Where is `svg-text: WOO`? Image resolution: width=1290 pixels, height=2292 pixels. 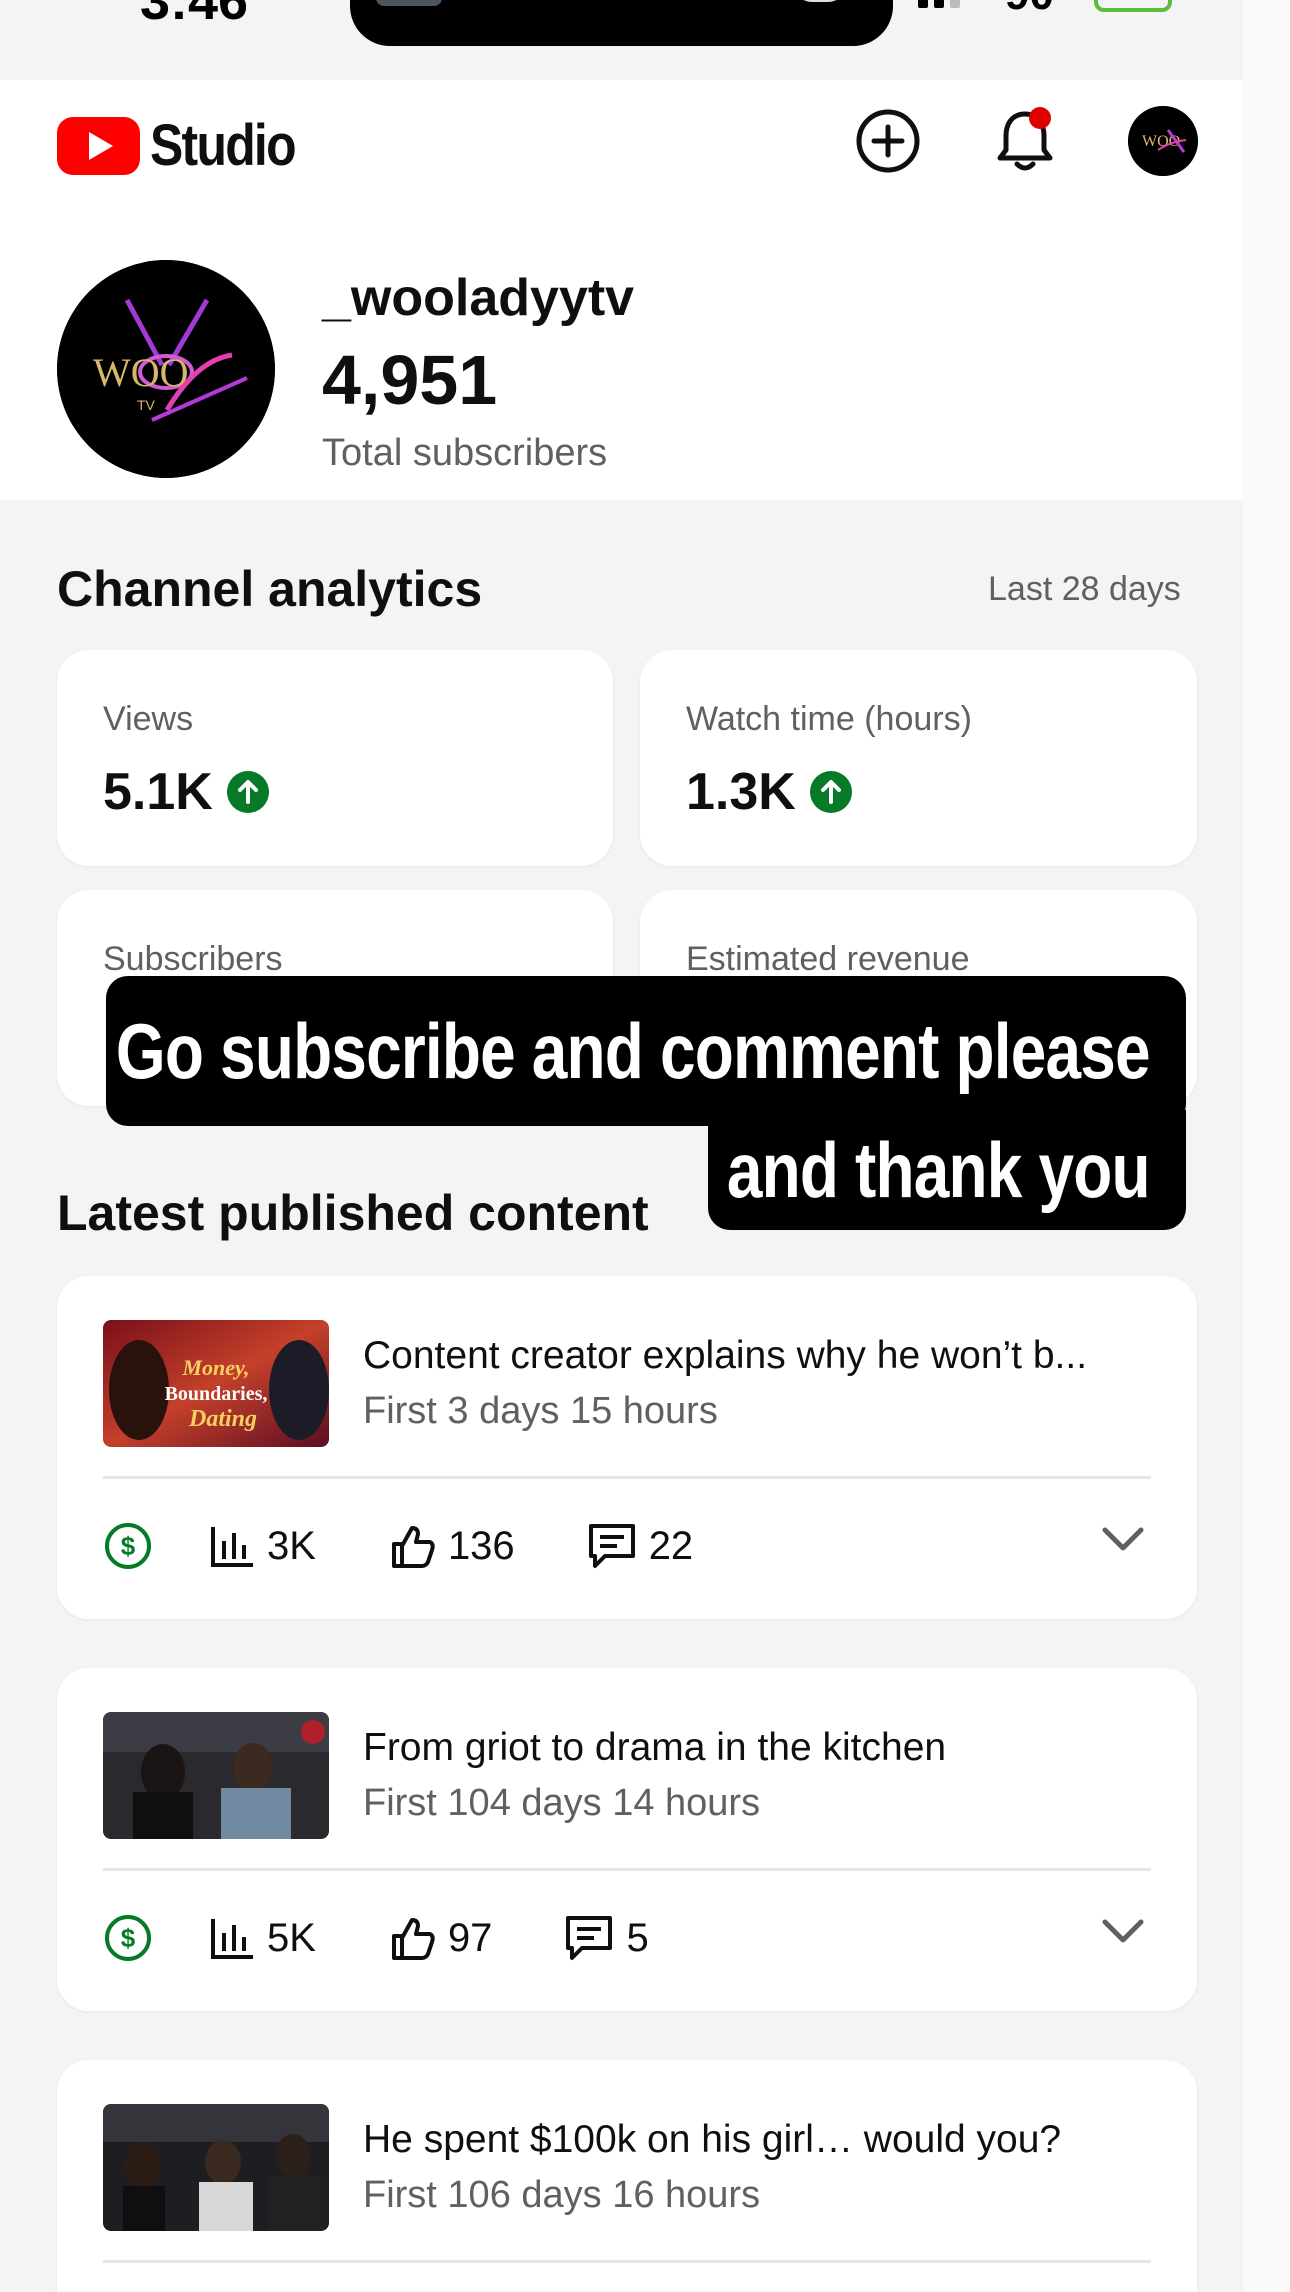
svg-text: WOO is located at coordinates (141, 372).